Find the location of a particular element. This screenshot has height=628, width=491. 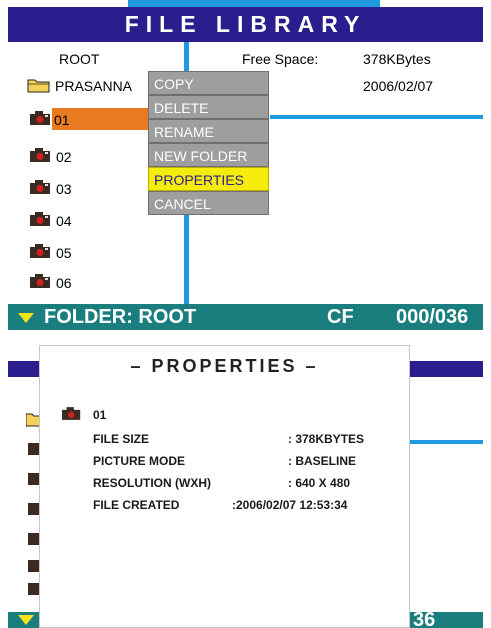

menu-cancel: CANCEL is located at coordinates (208, 203).